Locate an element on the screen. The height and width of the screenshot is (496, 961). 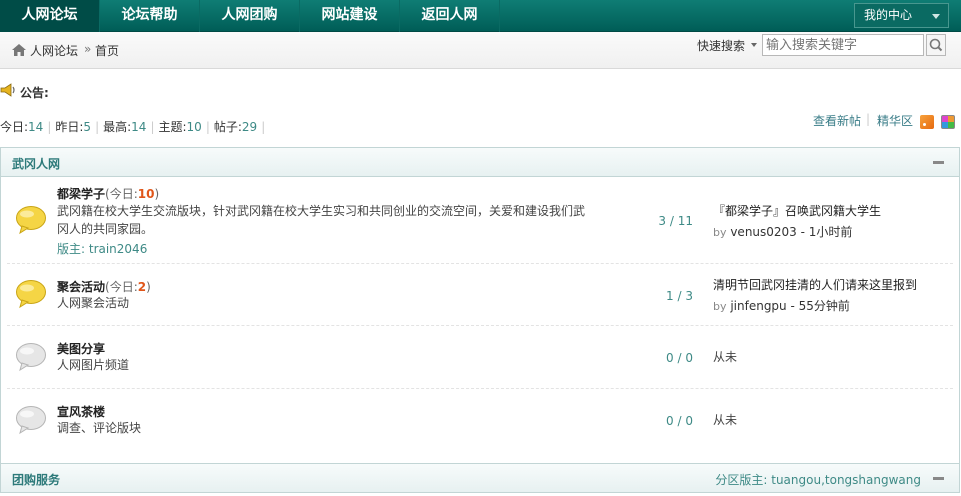
today-count: 10 is located at coordinates (146, 194).